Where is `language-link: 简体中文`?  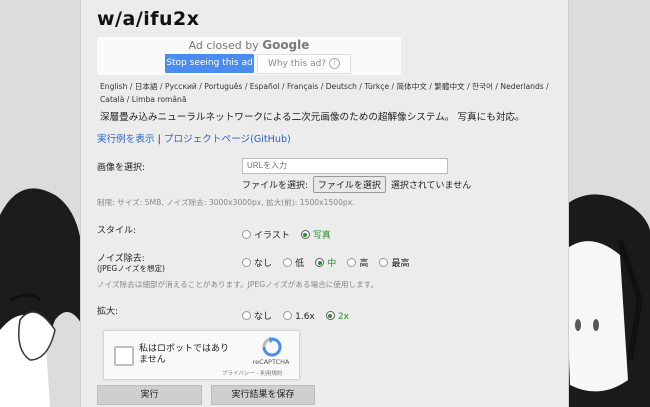
language-link: 简体中文 is located at coordinates (412, 86).